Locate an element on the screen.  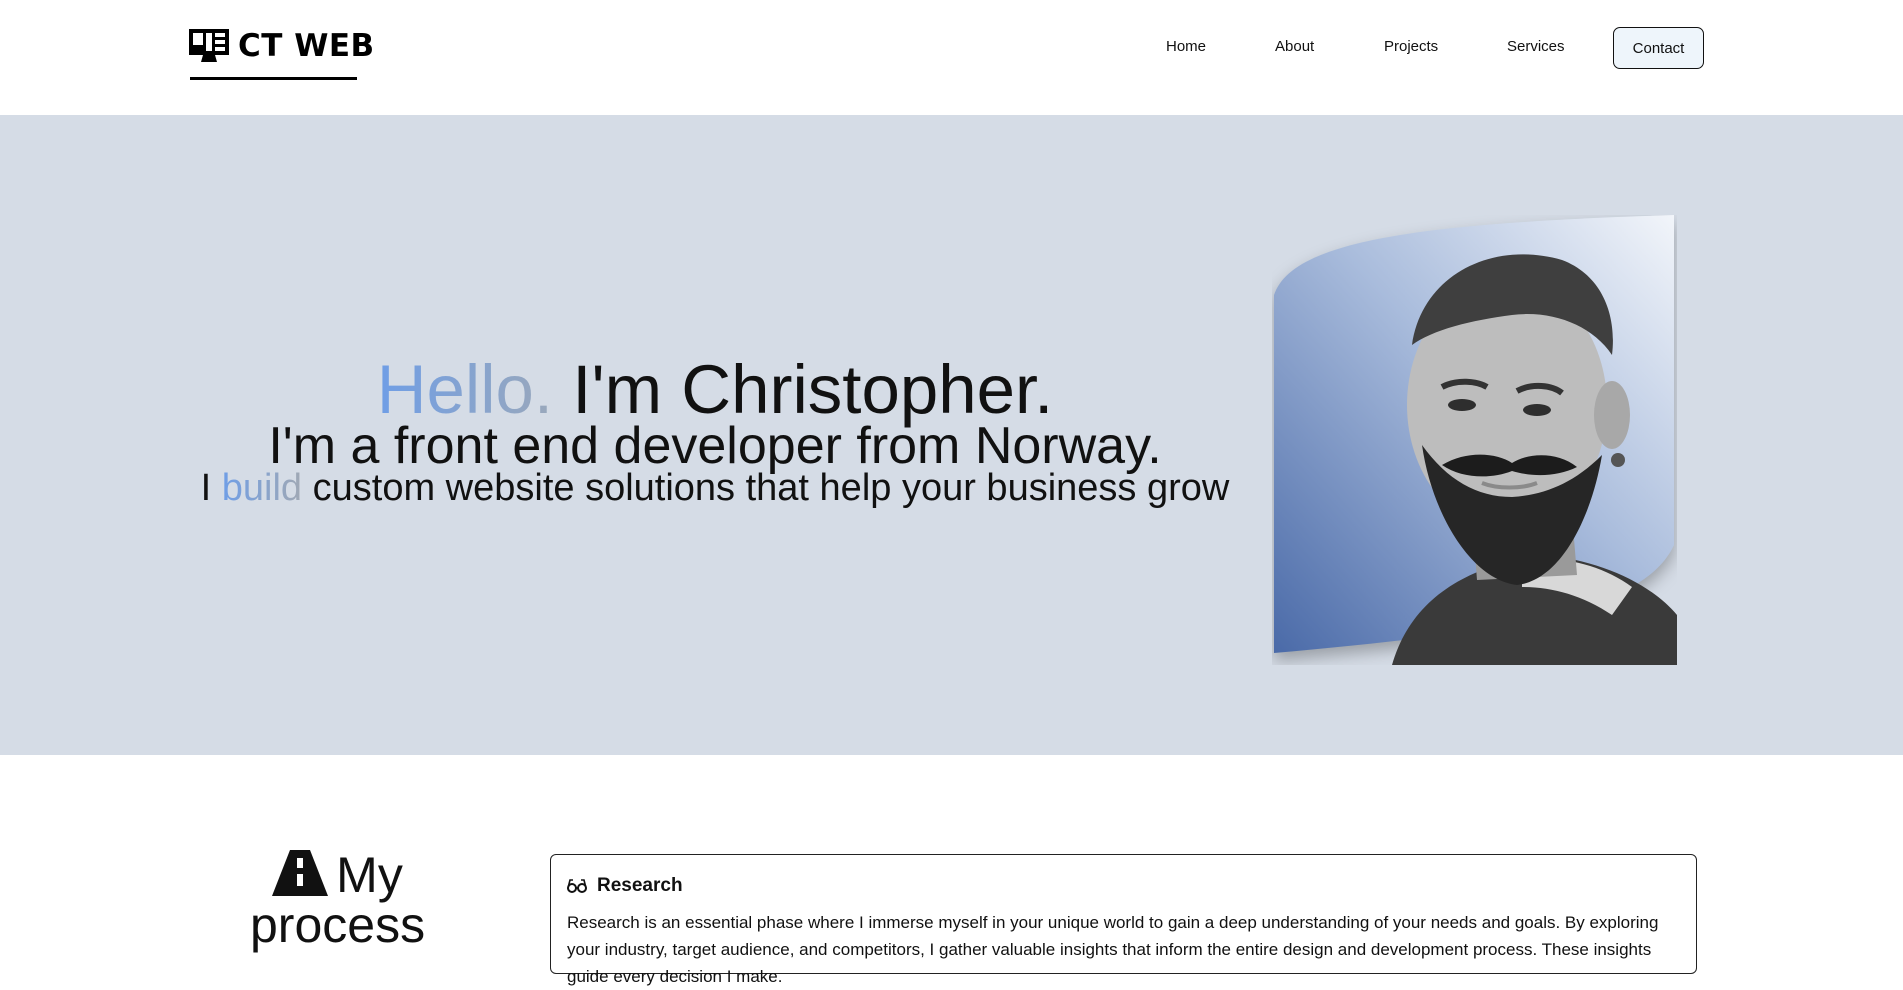
nav-services: Services is located at coordinates (1536, 46).